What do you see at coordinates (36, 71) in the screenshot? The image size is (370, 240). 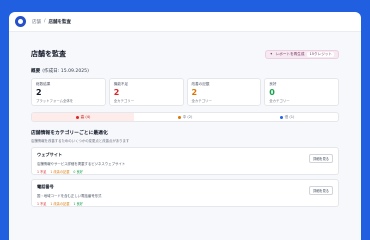 I see `summary-label: 概要` at bounding box center [36, 71].